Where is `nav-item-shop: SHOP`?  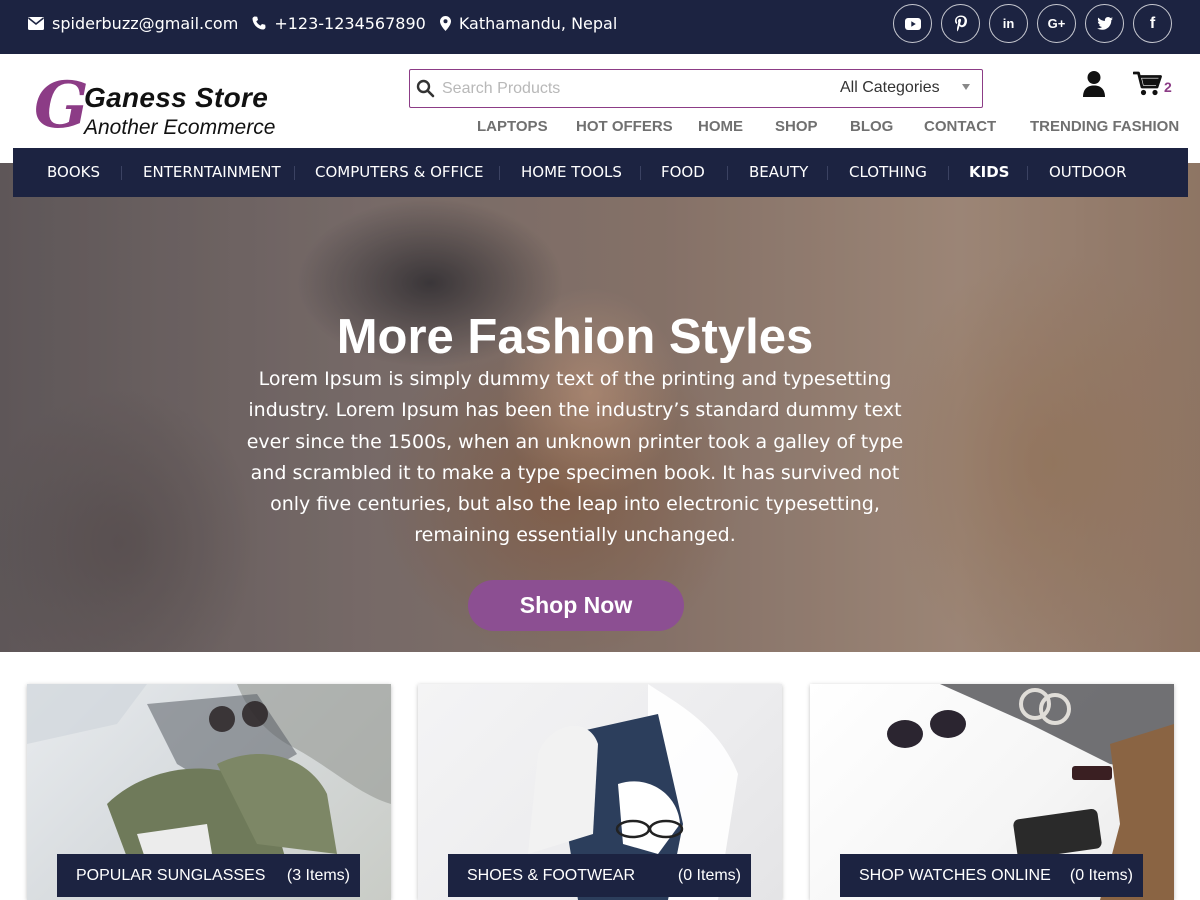
nav-item-shop: SHOP is located at coordinates (796, 126).